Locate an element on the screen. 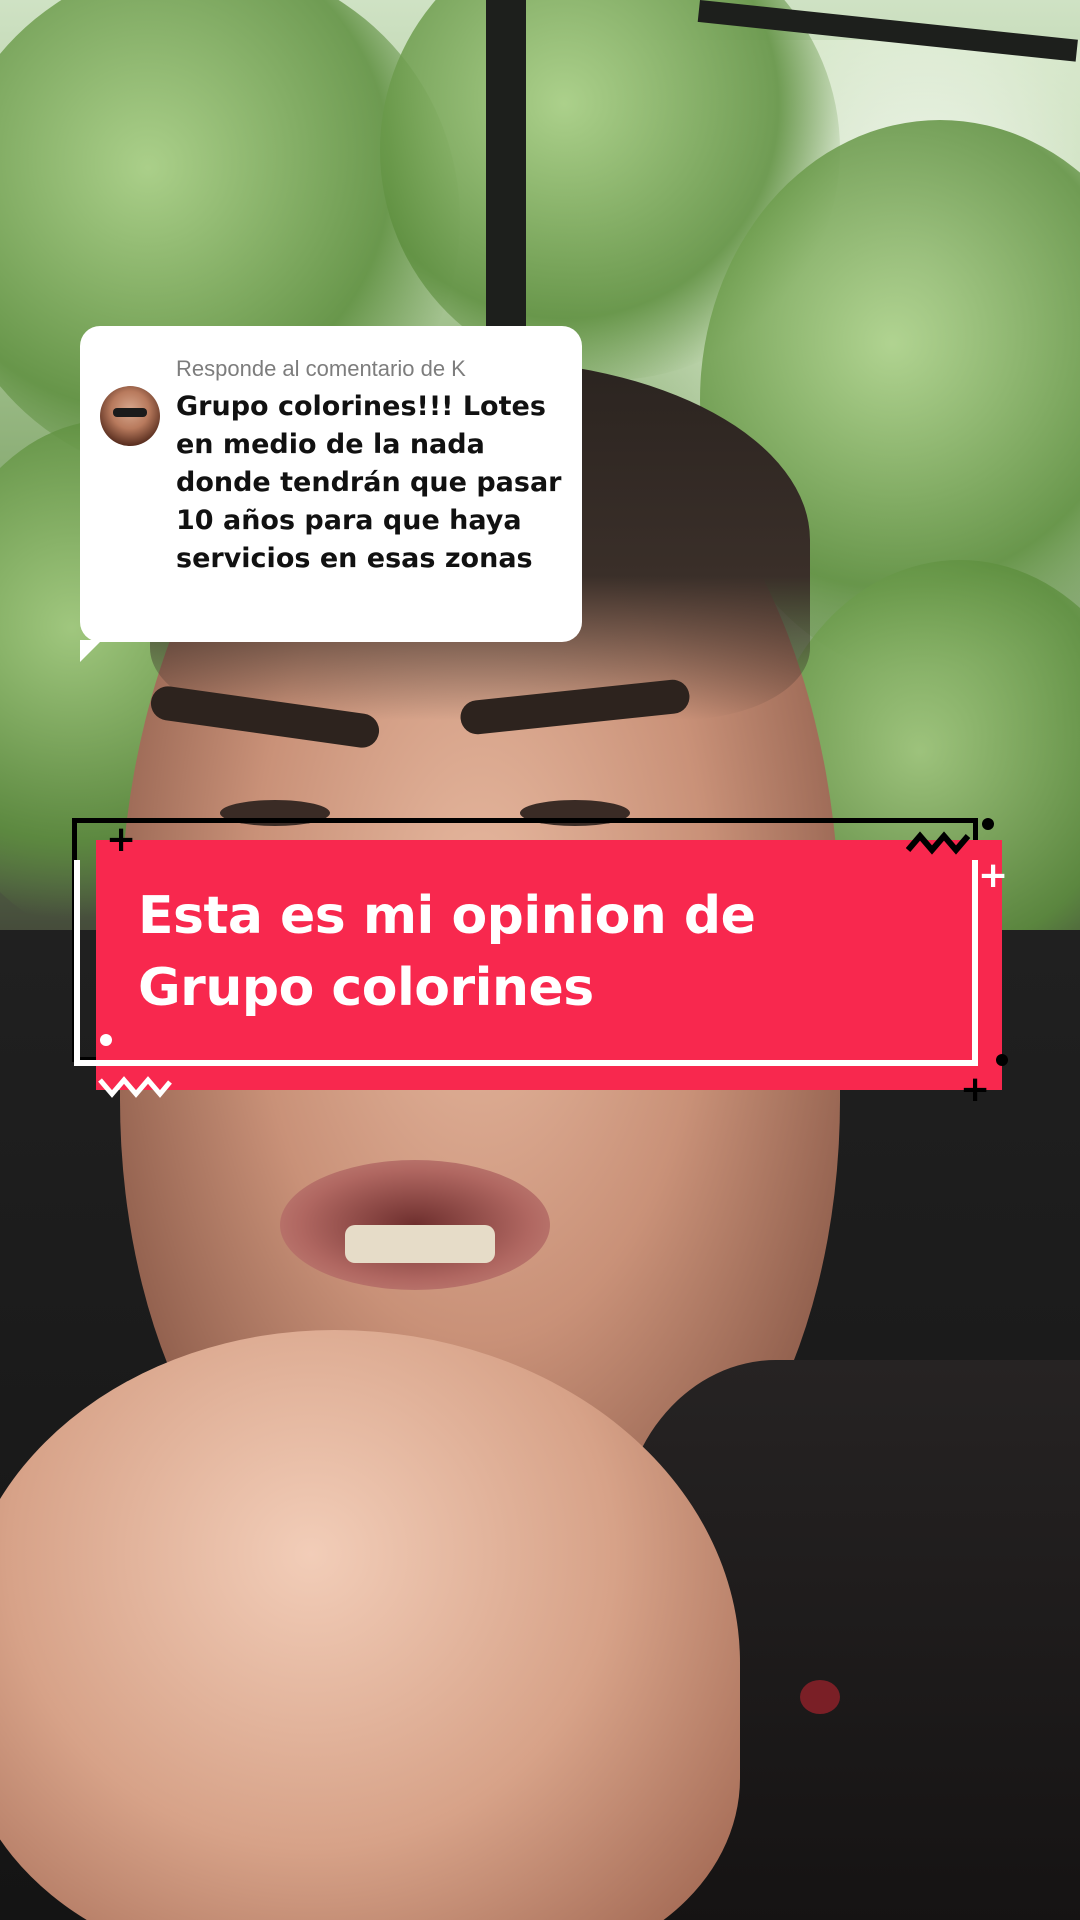  sunglasses-icon is located at coordinates (130, 412).